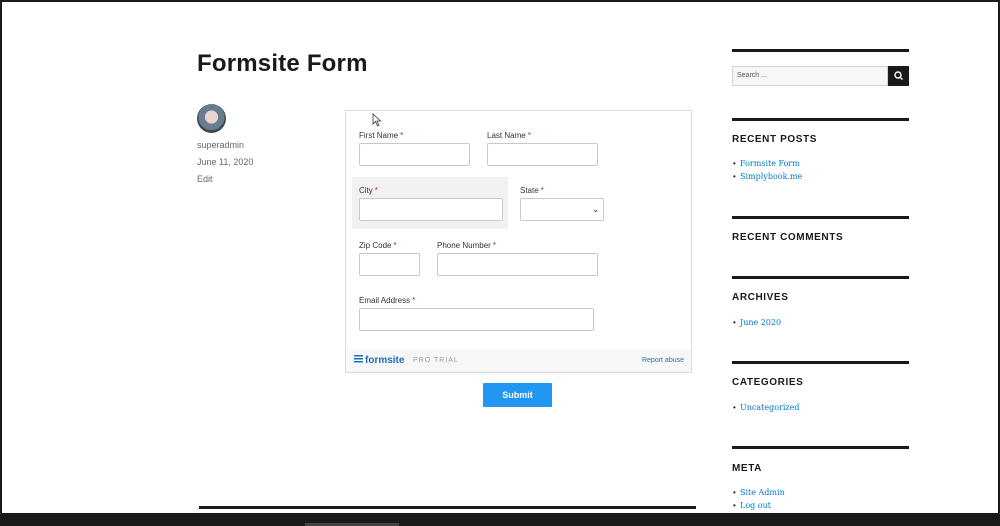  Describe the element at coordinates (378, 245) in the screenshot. I see `zip-label: Zip Code *` at that location.